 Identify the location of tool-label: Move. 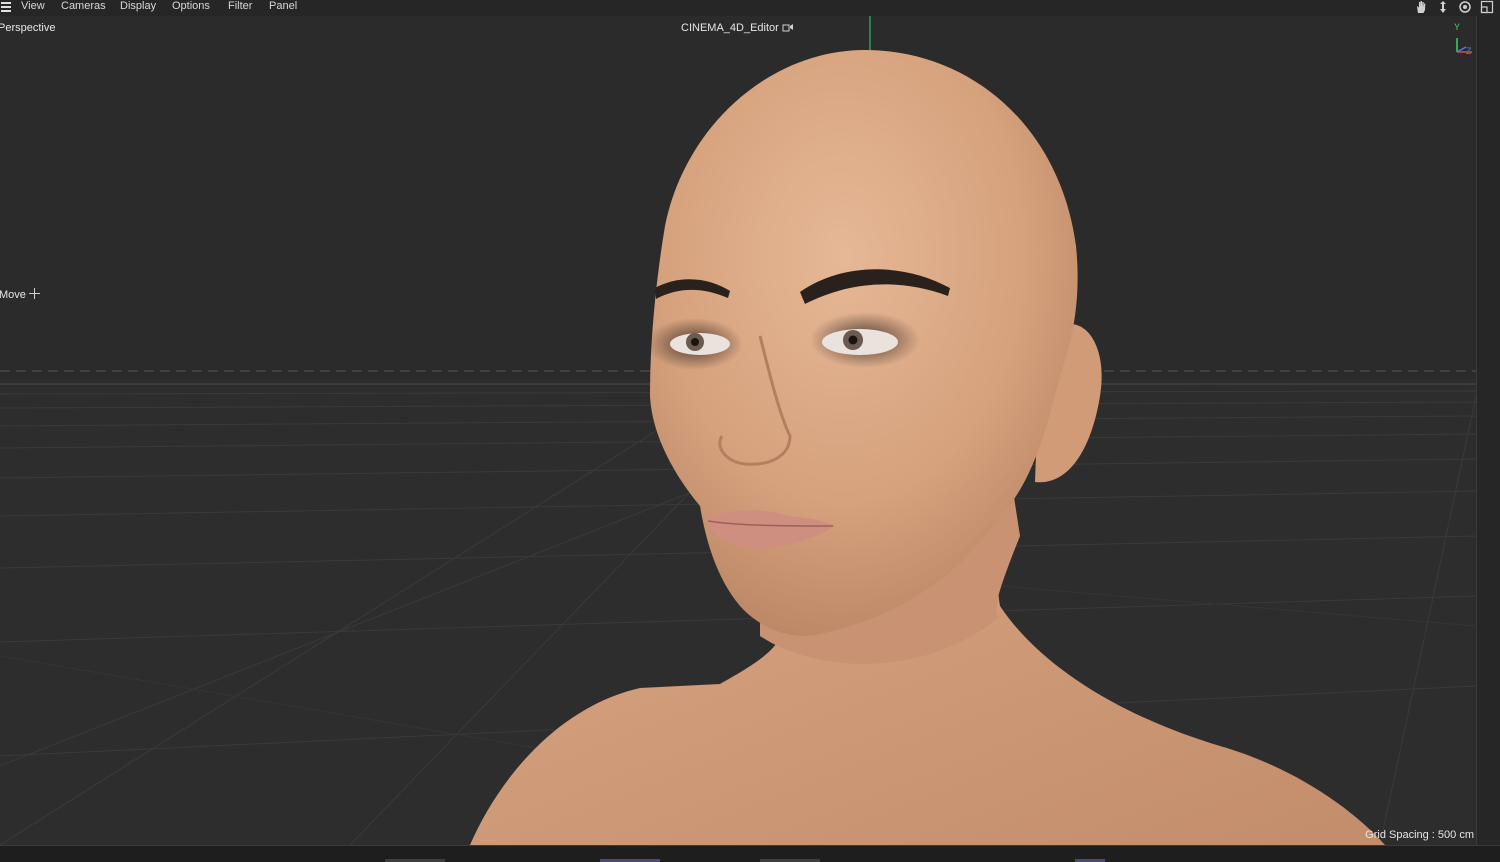
(20, 294).